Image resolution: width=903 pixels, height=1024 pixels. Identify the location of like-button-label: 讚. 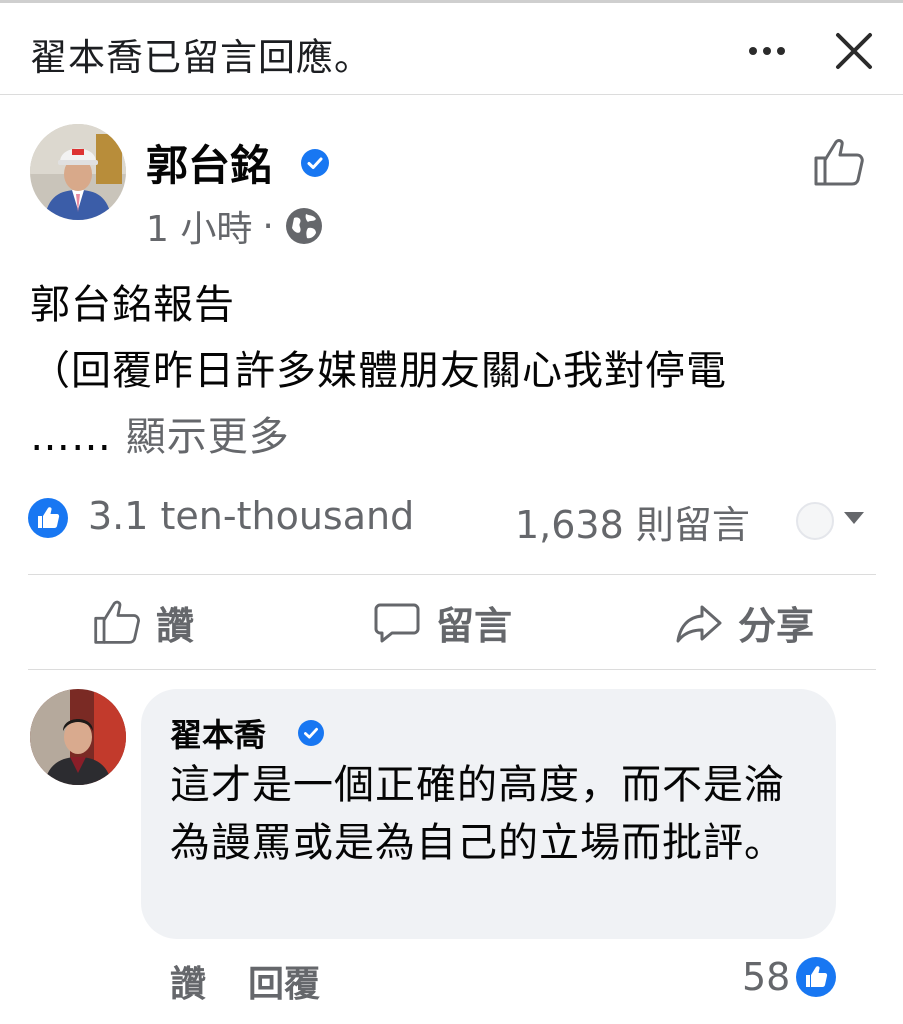
(175, 625).